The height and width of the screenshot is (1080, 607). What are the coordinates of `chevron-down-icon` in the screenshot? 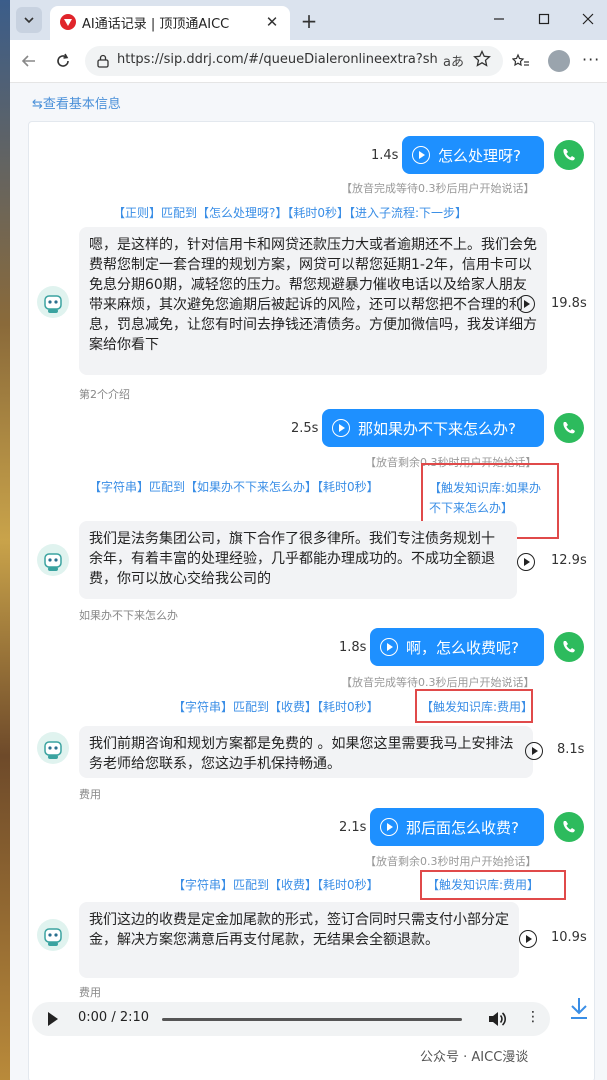 It's located at (29, 20).